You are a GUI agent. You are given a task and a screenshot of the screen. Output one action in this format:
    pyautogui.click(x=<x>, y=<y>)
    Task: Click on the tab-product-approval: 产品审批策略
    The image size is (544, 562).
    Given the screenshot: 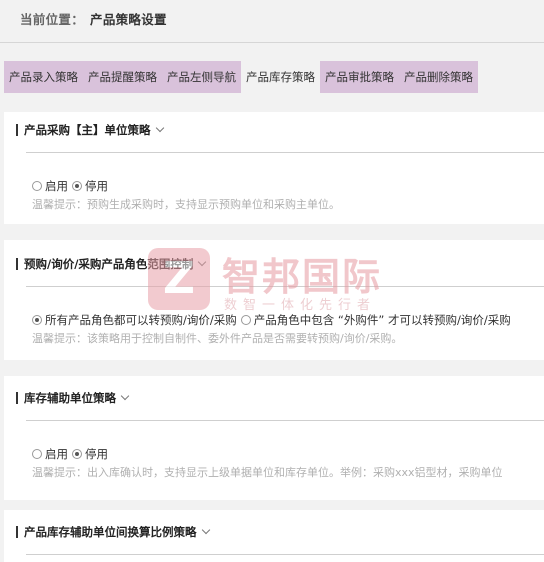 What is the action you would take?
    pyautogui.click(x=359, y=77)
    